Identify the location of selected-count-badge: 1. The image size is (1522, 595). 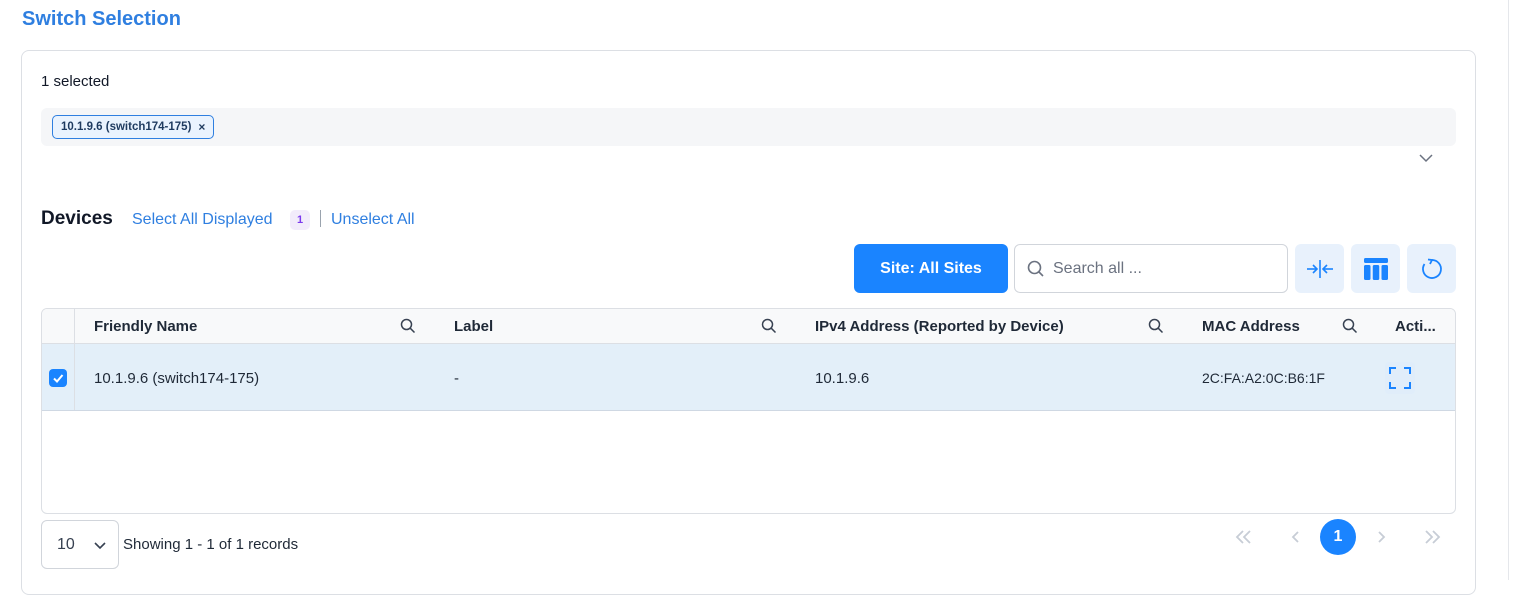
(300, 220).